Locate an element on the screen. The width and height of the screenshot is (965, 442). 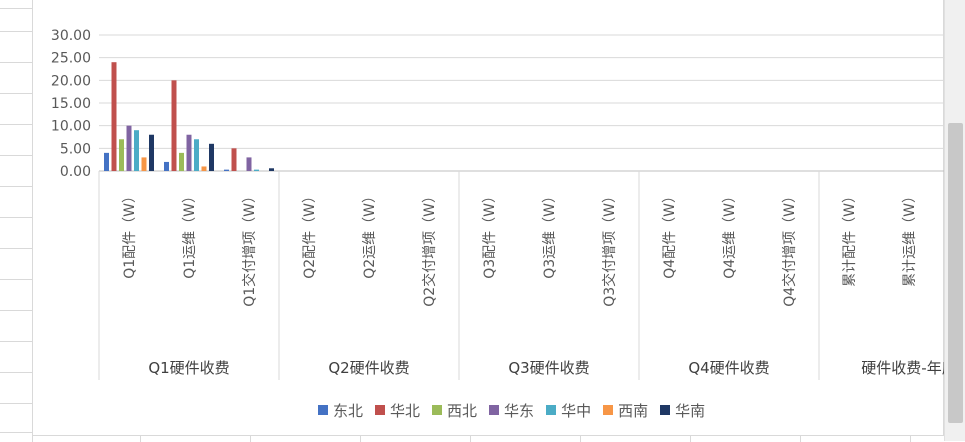
legend-label: 华南 is located at coordinates (690, 410).